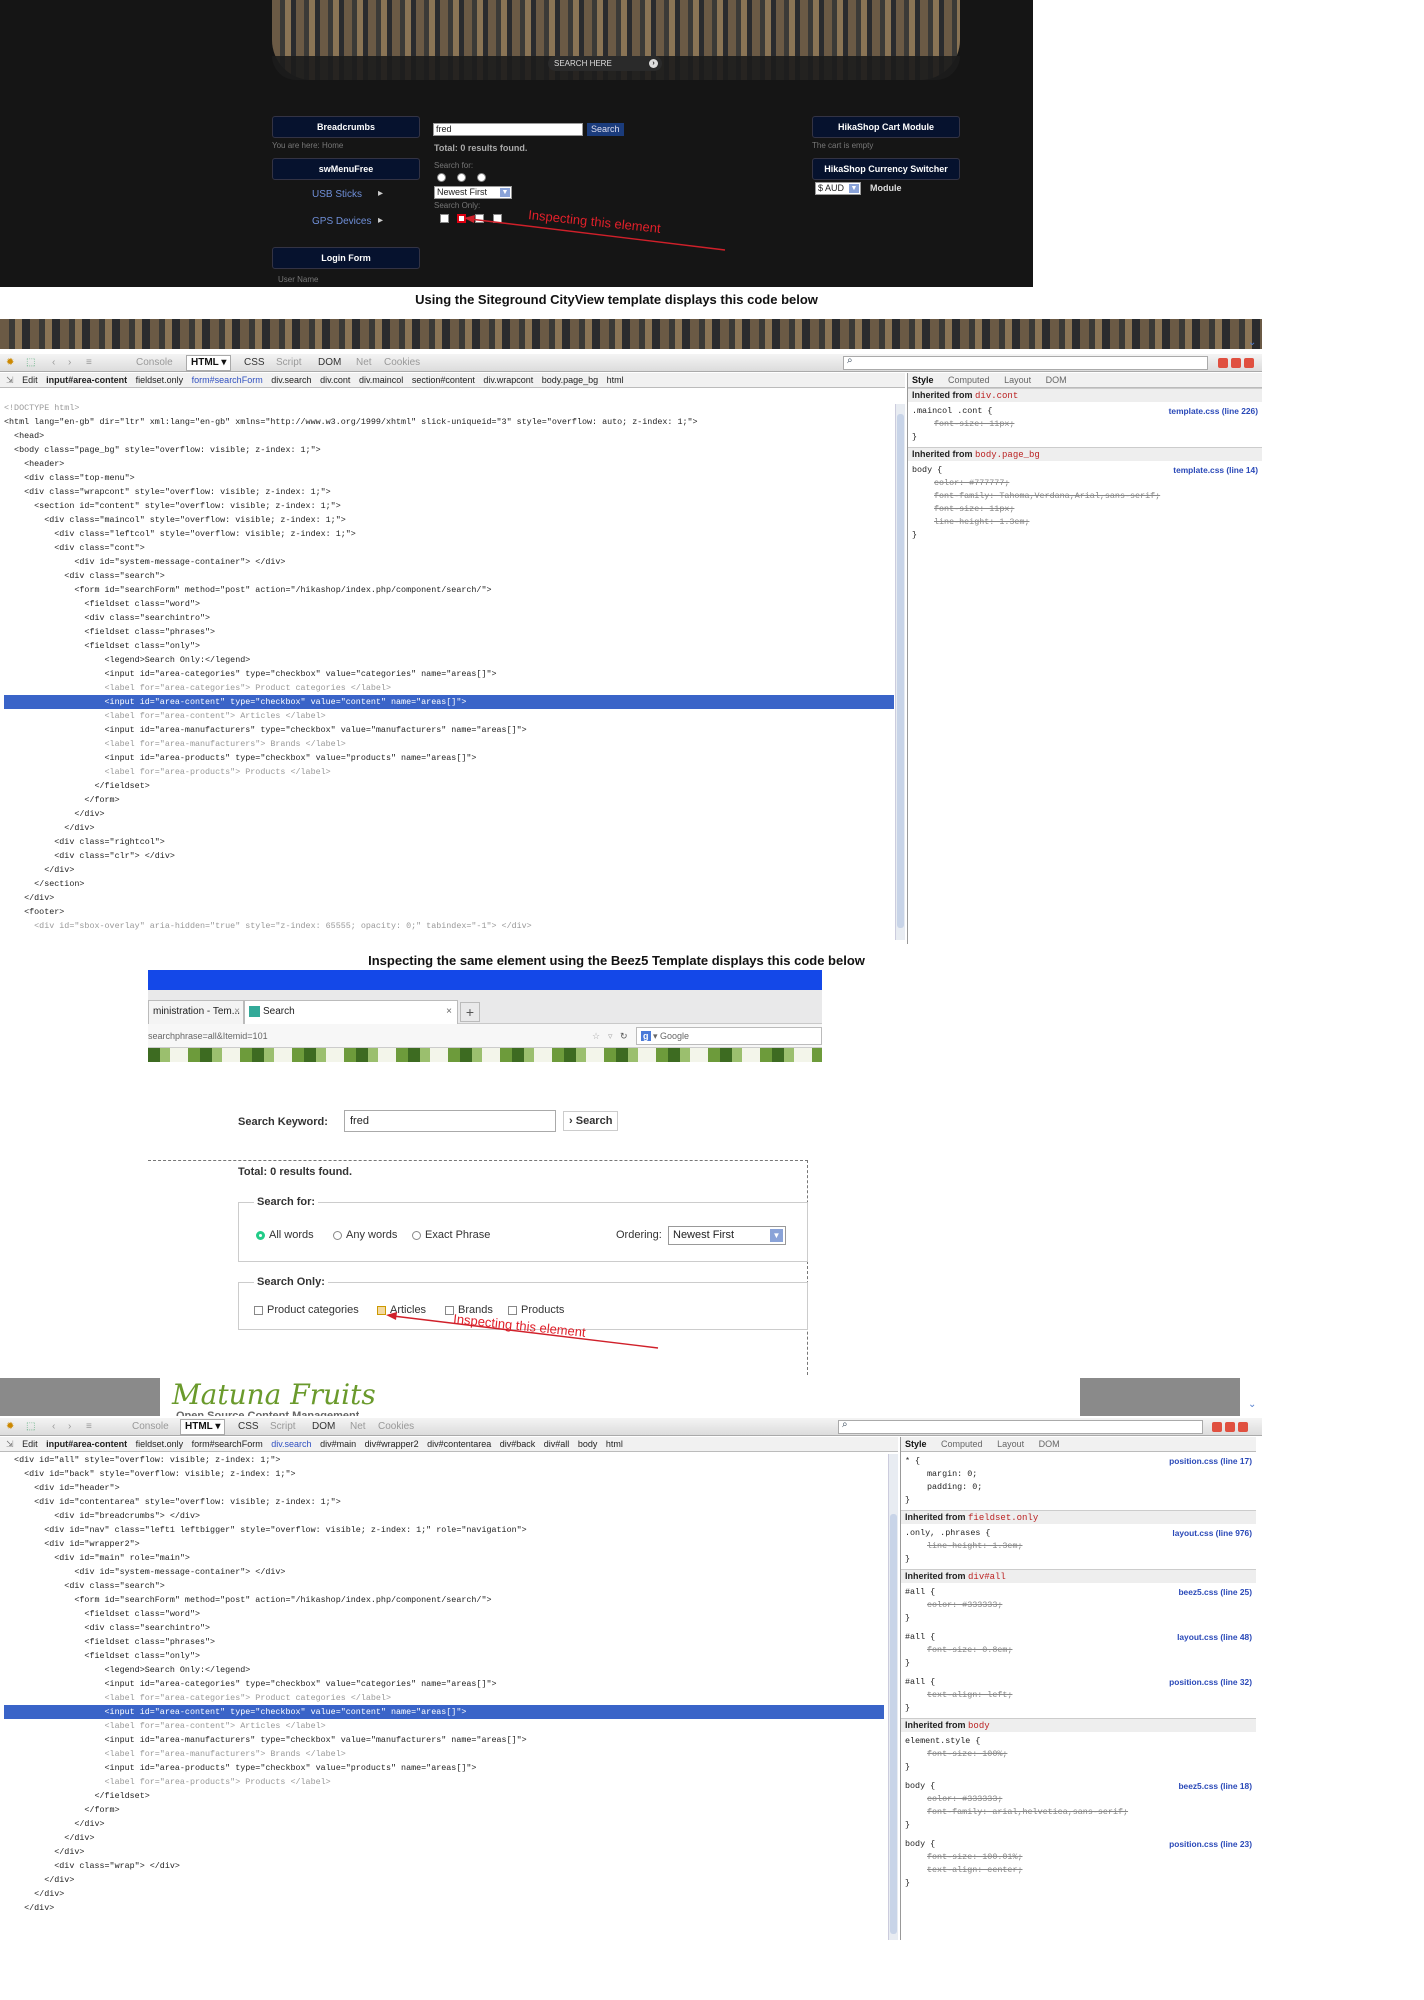  Describe the element at coordinates (449, 660) in the screenshot. I see `code-line: <legend>Search Only:</legend>` at that location.